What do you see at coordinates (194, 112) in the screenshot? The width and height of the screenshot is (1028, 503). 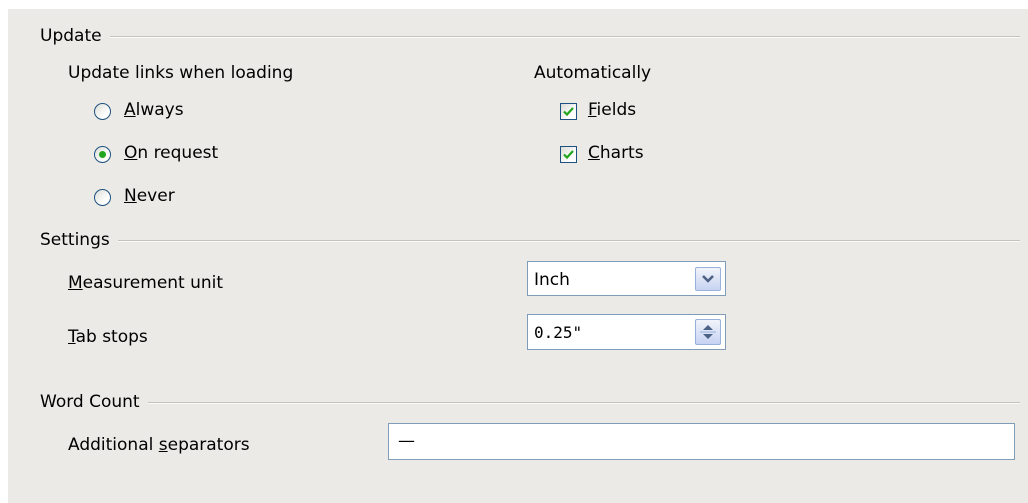 I see `radio-always: Always` at bounding box center [194, 112].